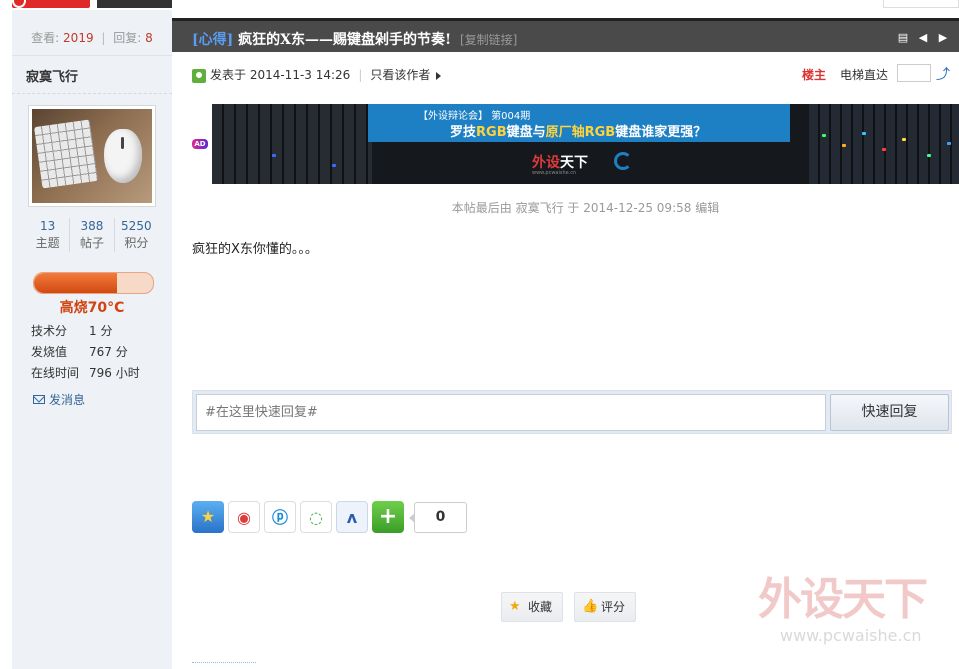 The height and width of the screenshot is (669, 959). Describe the element at coordinates (511, 412) in the screenshot. I see `quick-reply-input` at that location.